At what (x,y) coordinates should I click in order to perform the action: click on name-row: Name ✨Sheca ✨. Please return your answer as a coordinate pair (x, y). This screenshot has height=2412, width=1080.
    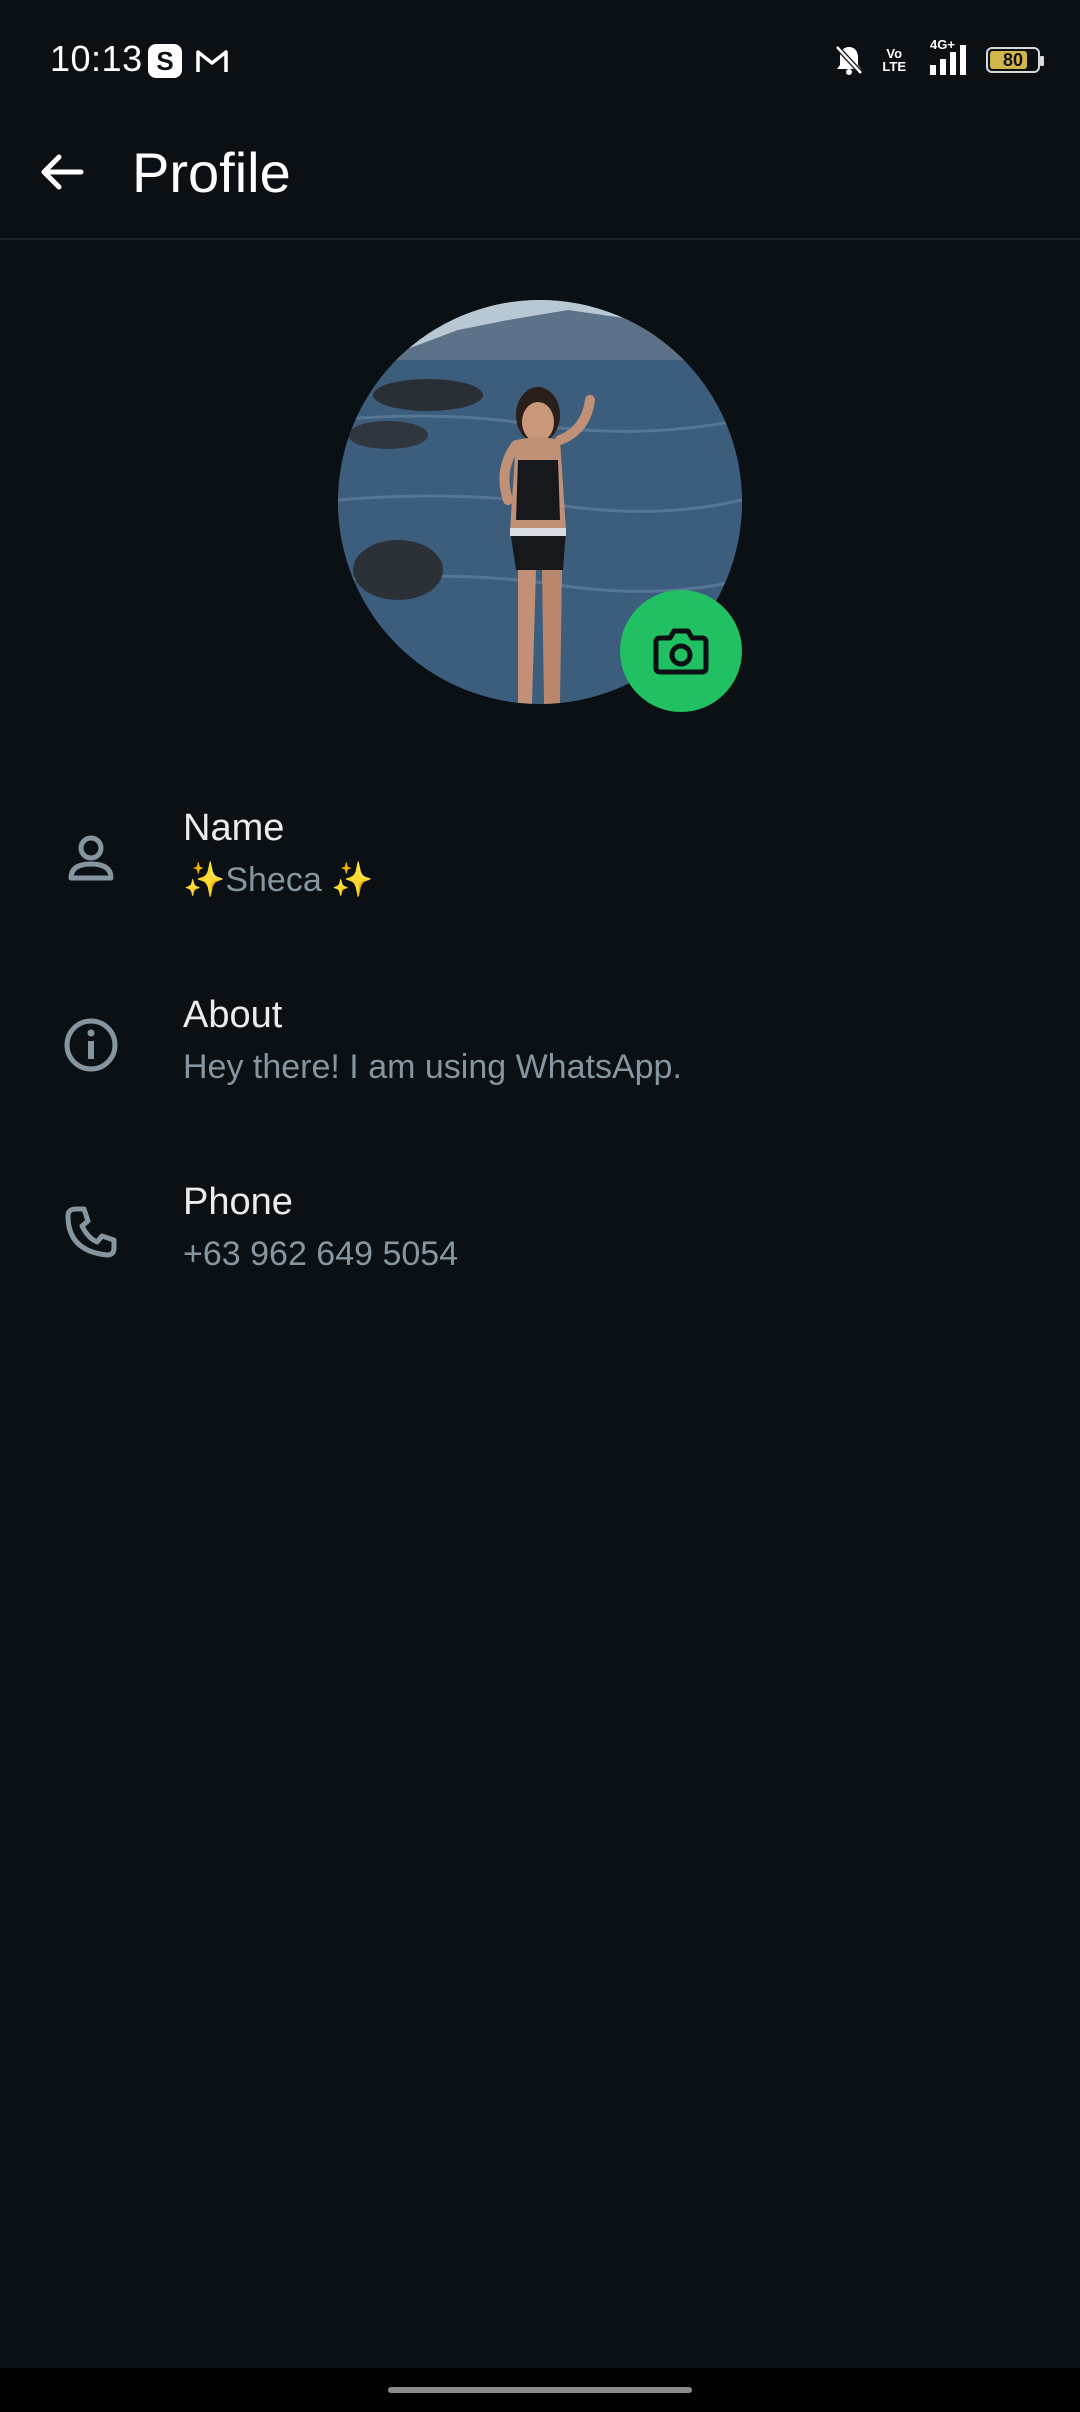
    Looking at the image, I should click on (540, 870).